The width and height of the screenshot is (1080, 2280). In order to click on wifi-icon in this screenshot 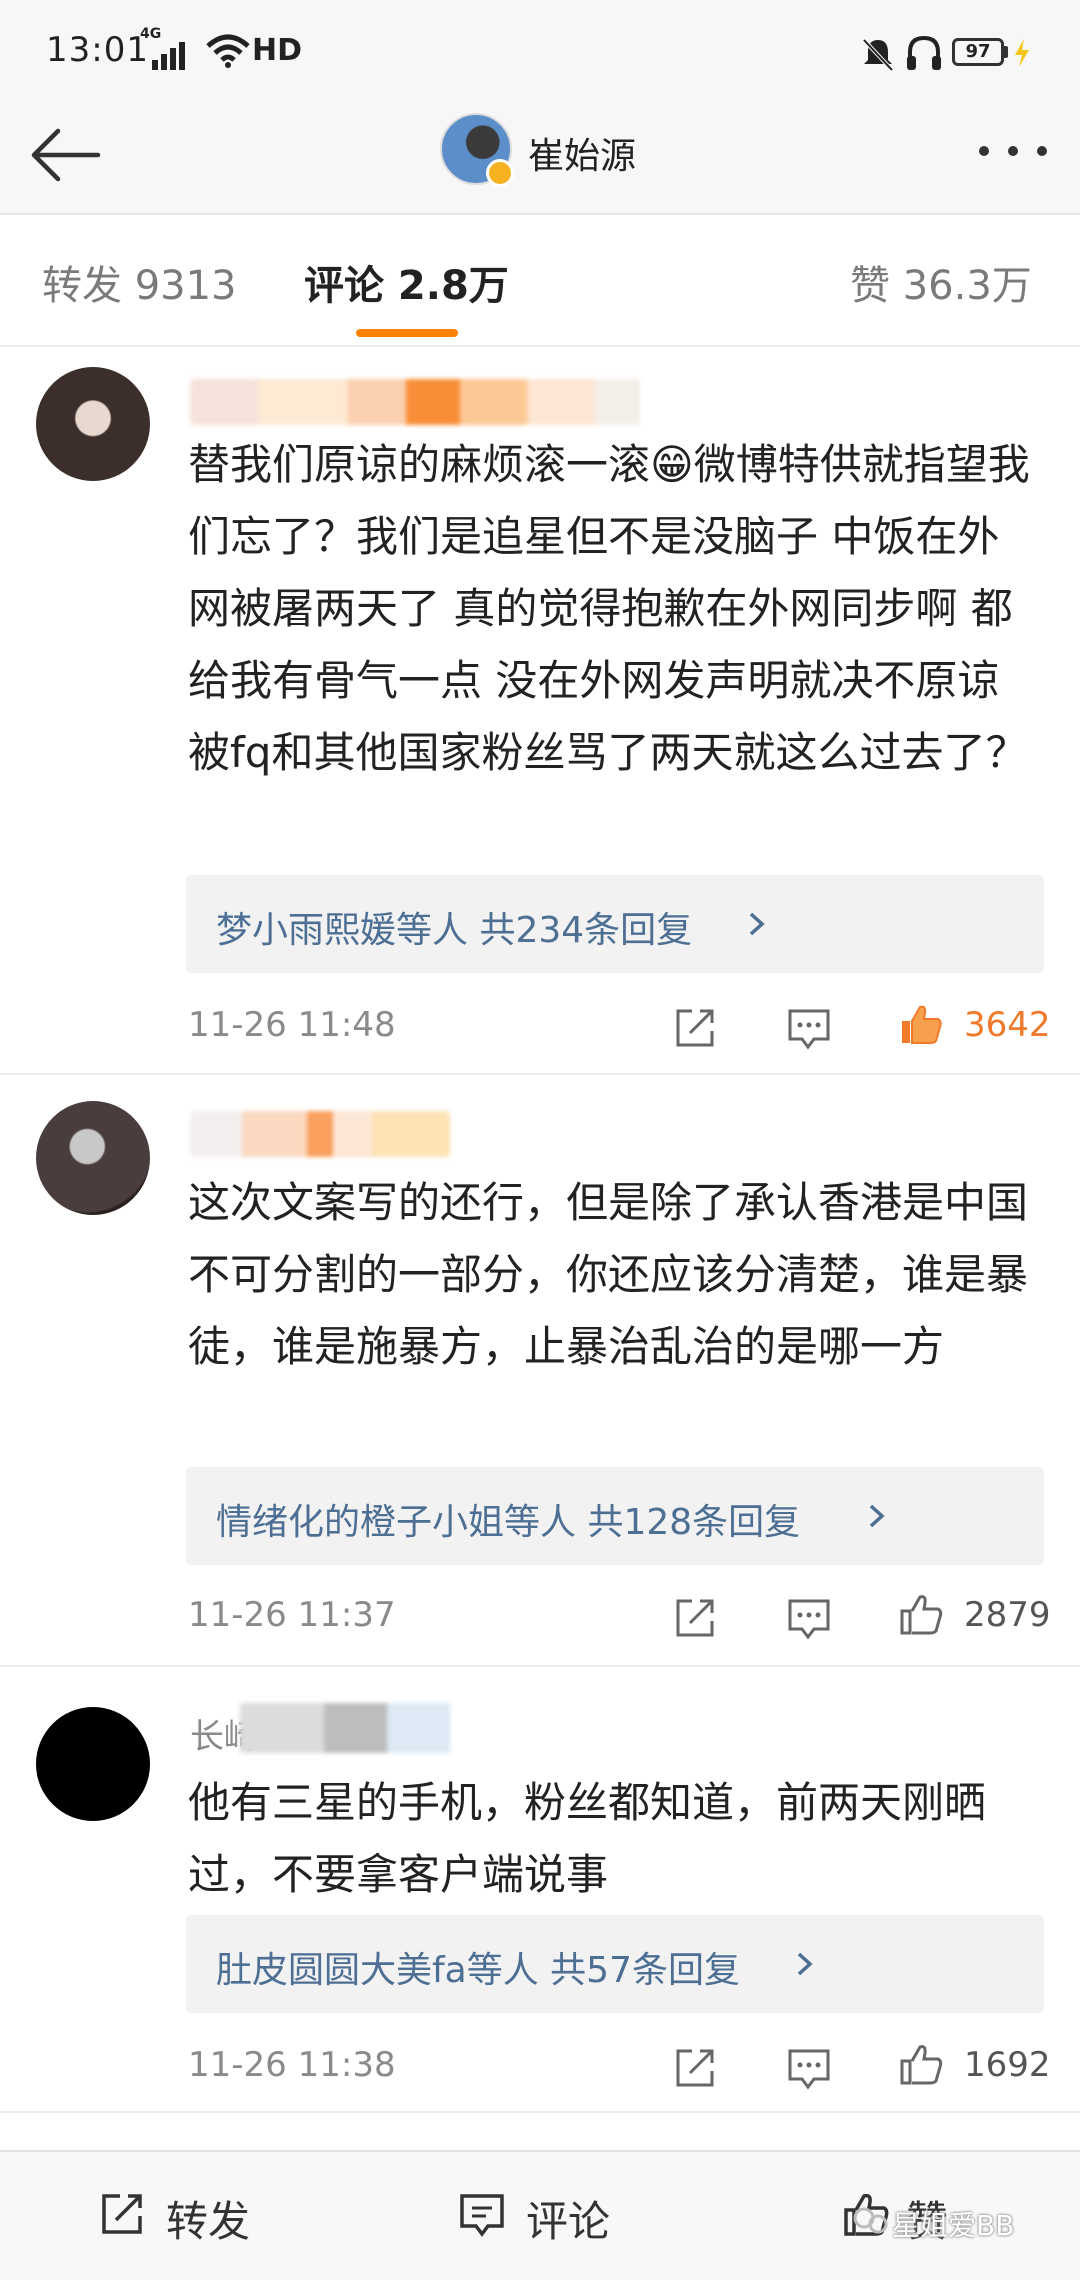, I will do `click(228, 51)`.